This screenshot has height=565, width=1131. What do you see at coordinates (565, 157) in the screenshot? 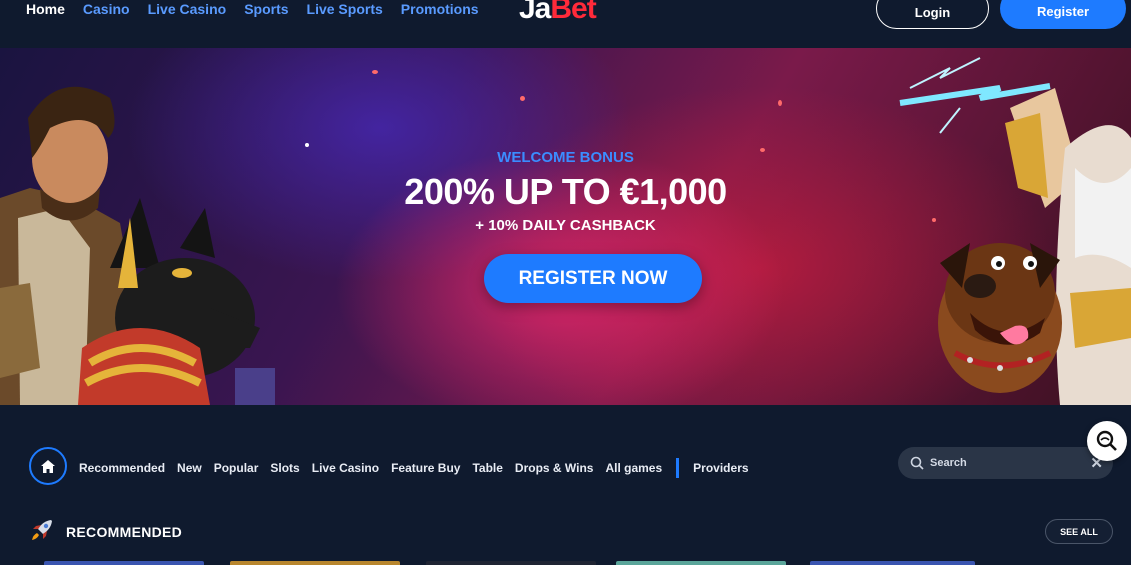
I see `hero-kicker: WELCOME BONUS` at bounding box center [565, 157].